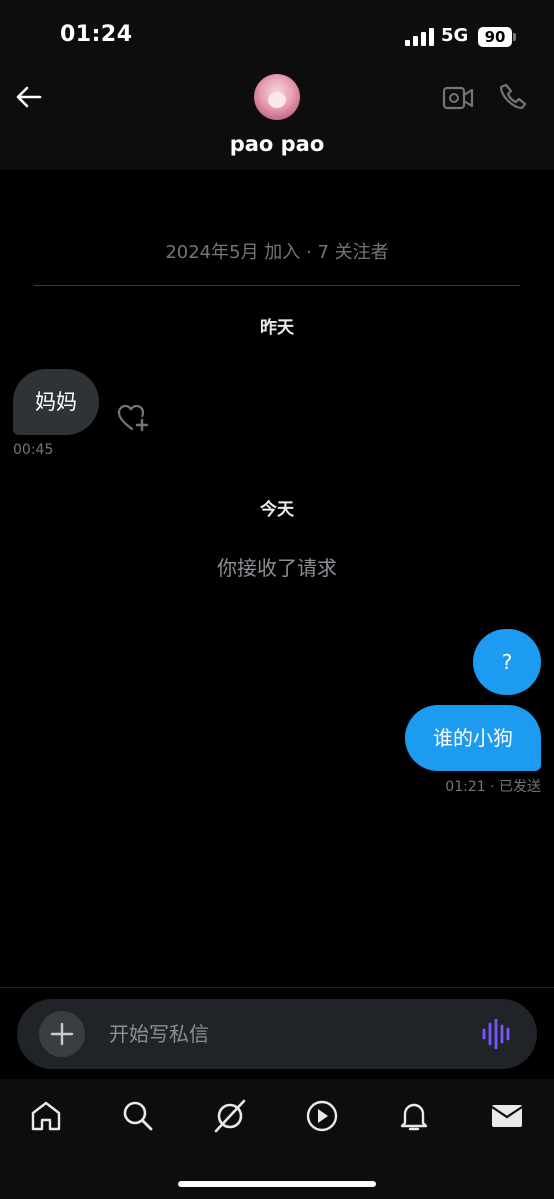 This screenshot has width=554, height=1199. Describe the element at coordinates (322, 1116) in the screenshot. I see `play-icon` at that location.